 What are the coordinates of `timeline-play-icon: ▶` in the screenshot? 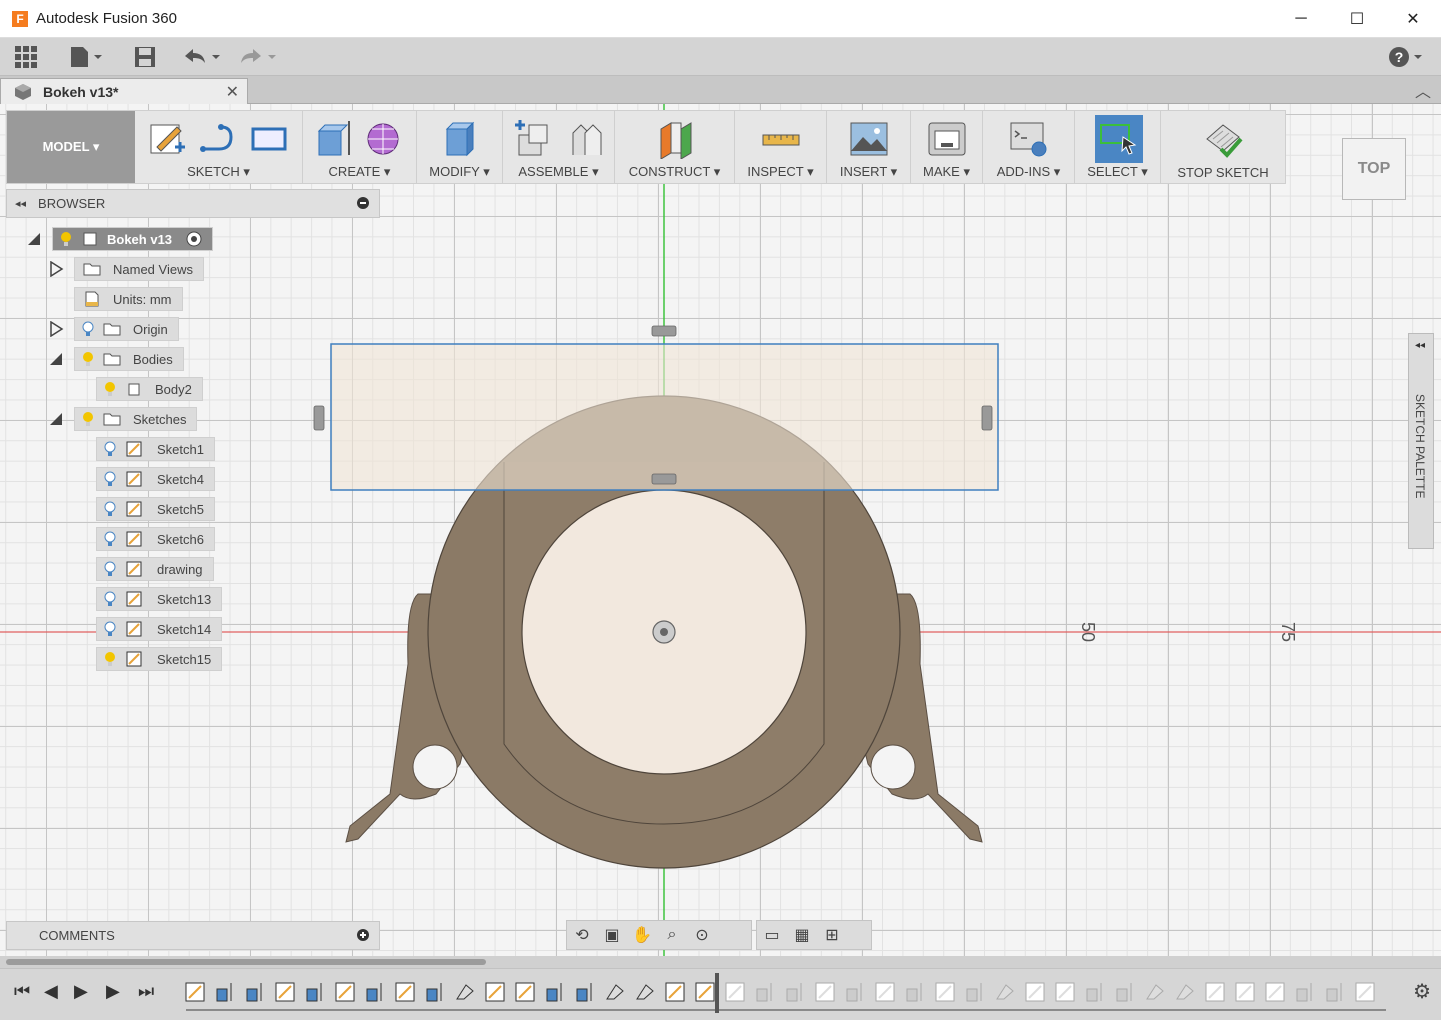 It's located at (113, 991).